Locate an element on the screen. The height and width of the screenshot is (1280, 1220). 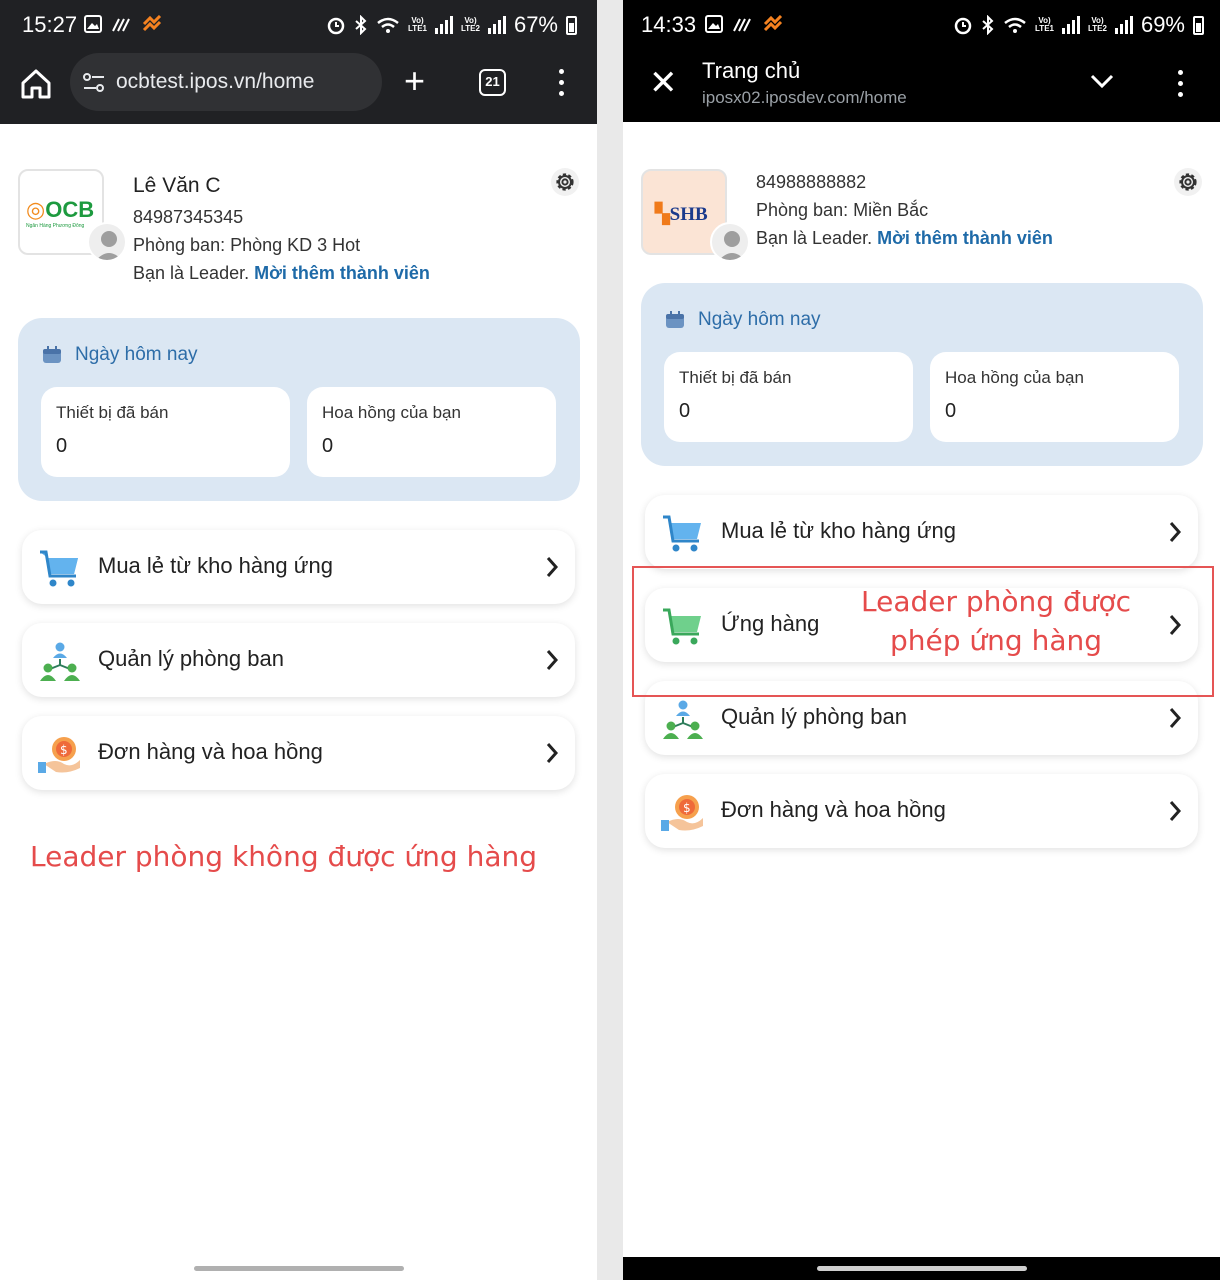
battery-percent: 69% is located at coordinates (1162, 24).